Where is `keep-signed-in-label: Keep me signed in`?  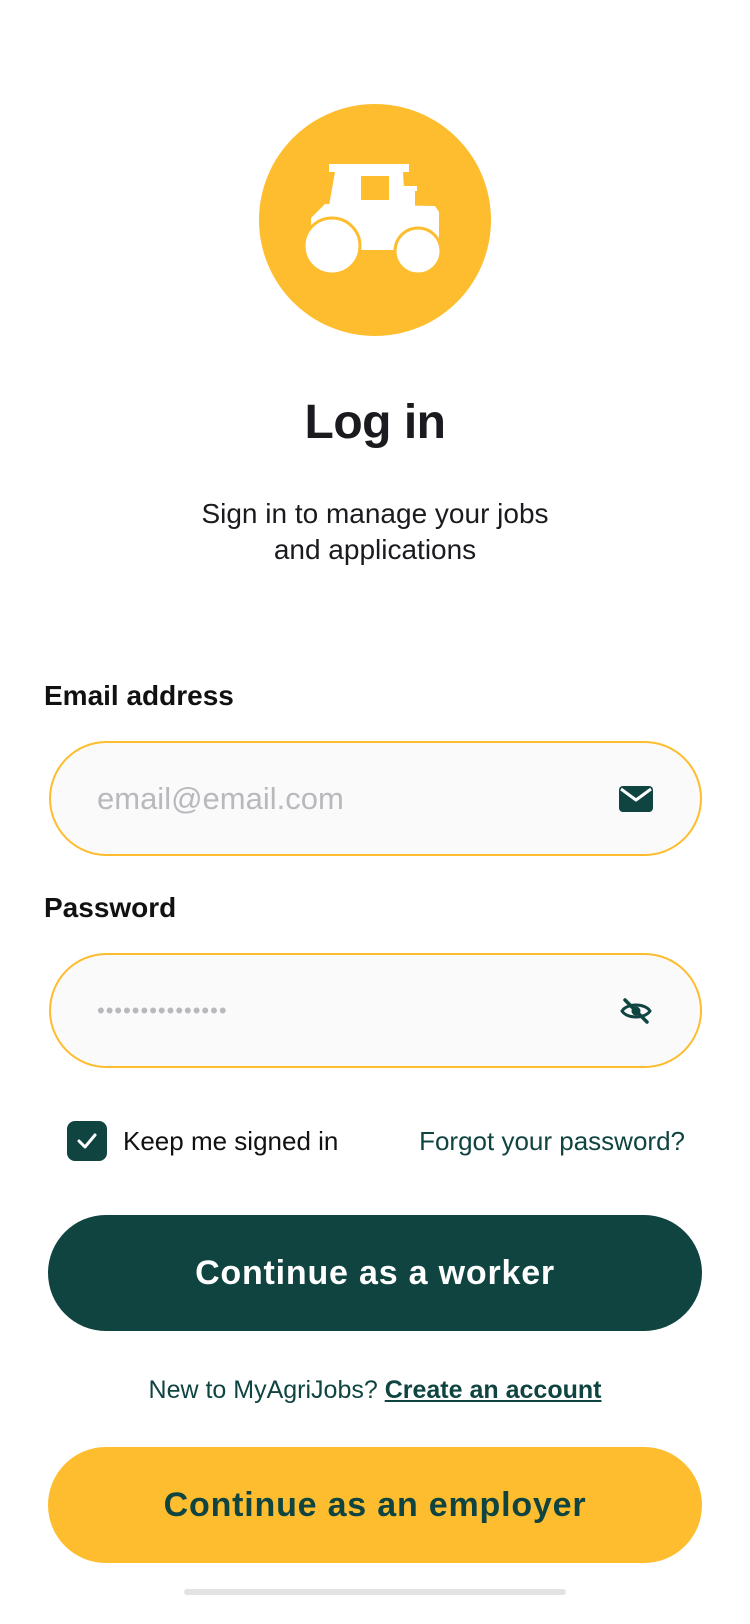 keep-signed-in-label: Keep me signed in is located at coordinates (231, 1140).